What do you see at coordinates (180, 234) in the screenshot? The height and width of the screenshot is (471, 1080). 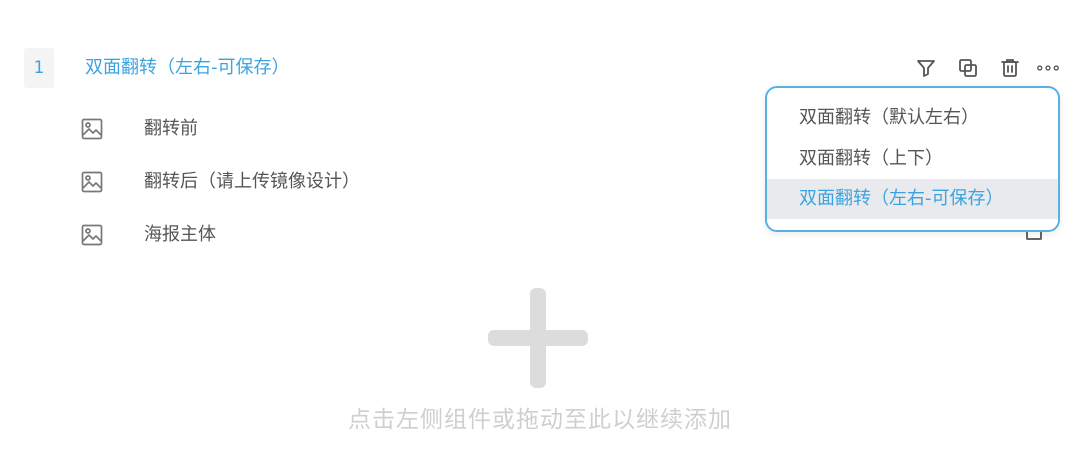 I see `layer-label: 海报主体` at bounding box center [180, 234].